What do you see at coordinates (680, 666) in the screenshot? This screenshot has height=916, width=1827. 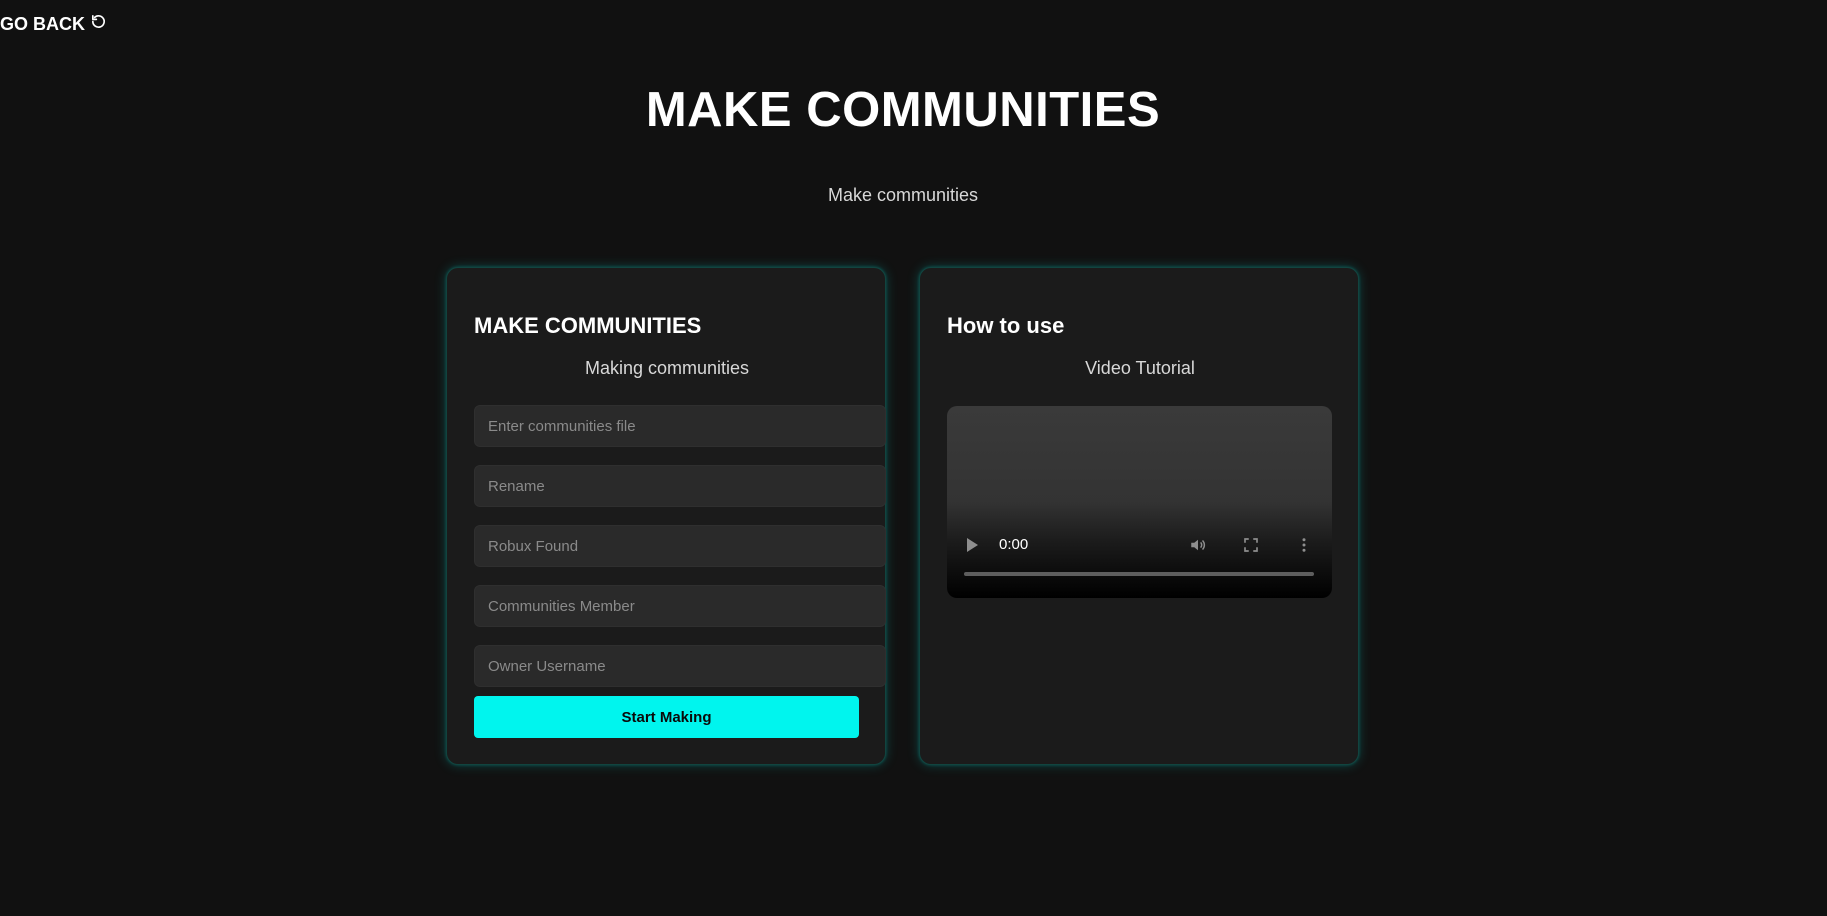 I see `owner-username-input` at bounding box center [680, 666].